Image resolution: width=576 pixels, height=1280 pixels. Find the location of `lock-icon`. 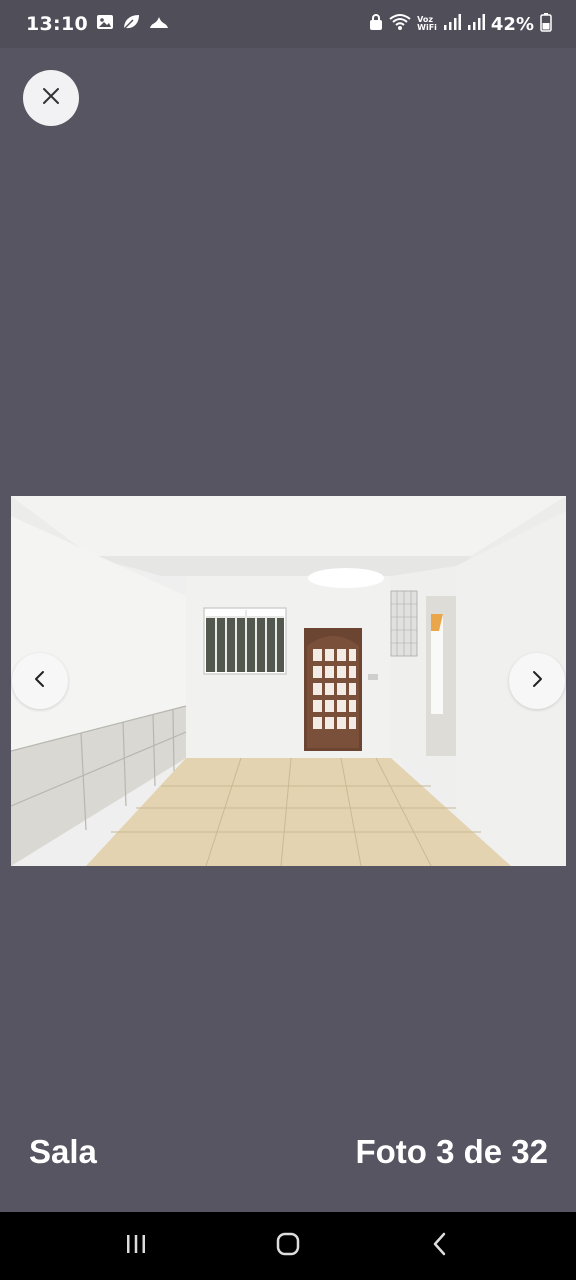

lock-icon is located at coordinates (376, 24).